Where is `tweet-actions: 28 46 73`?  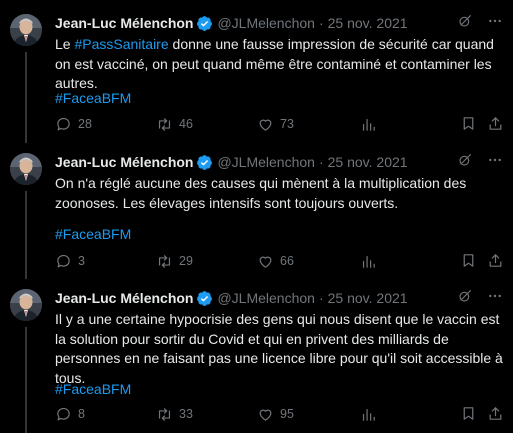
tweet-actions: 28 46 73 is located at coordinates (280, 124).